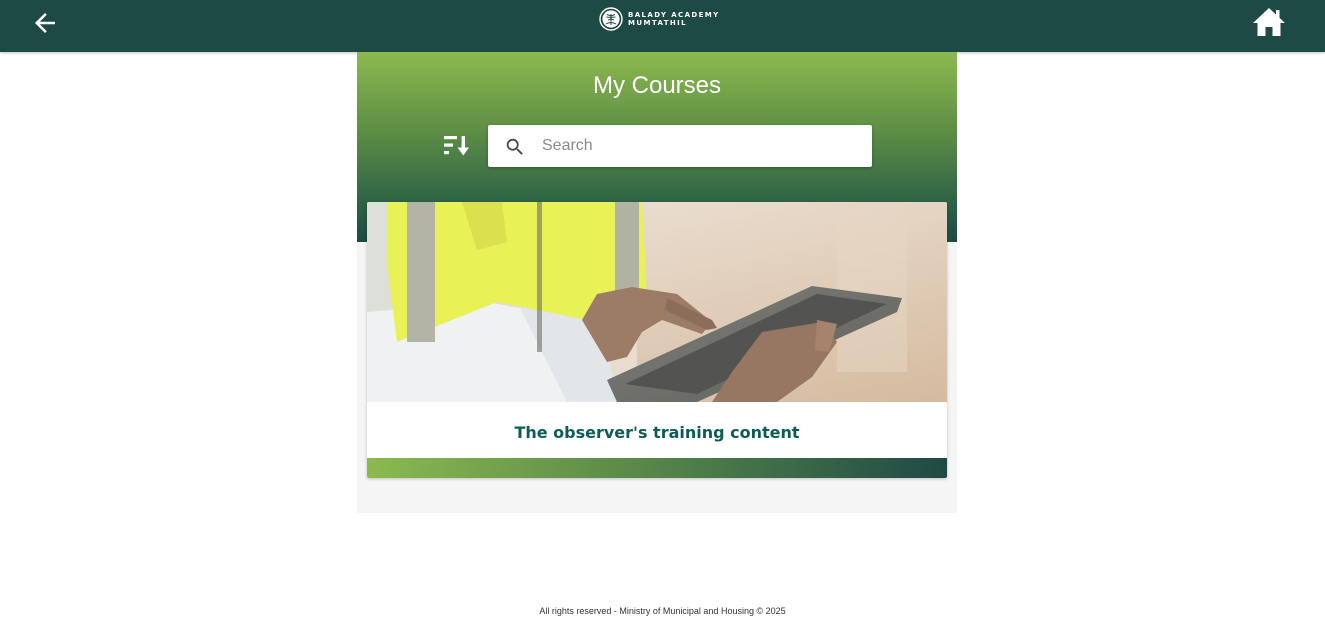  I want to click on sort-descending-icon, so click(456, 146).